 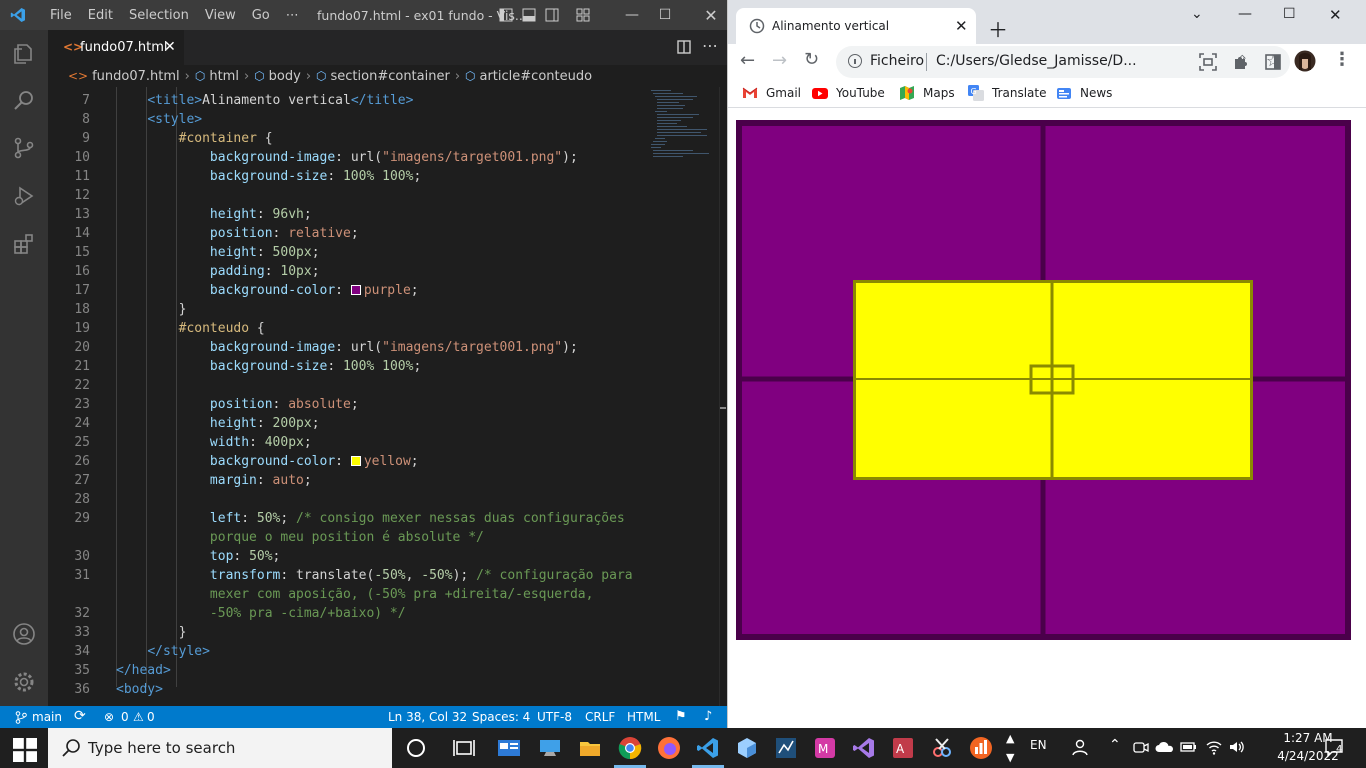 What do you see at coordinates (464, 748) in the screenshot?
I see `task-view-icon` at bounding box center [464, 748].